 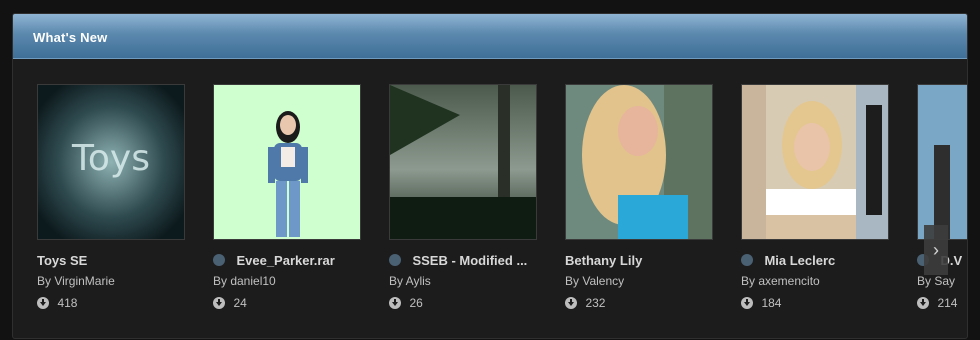 I want to click on item-card: Toys Toys SE By VirginMarie 418, so click(x=112, y=197).